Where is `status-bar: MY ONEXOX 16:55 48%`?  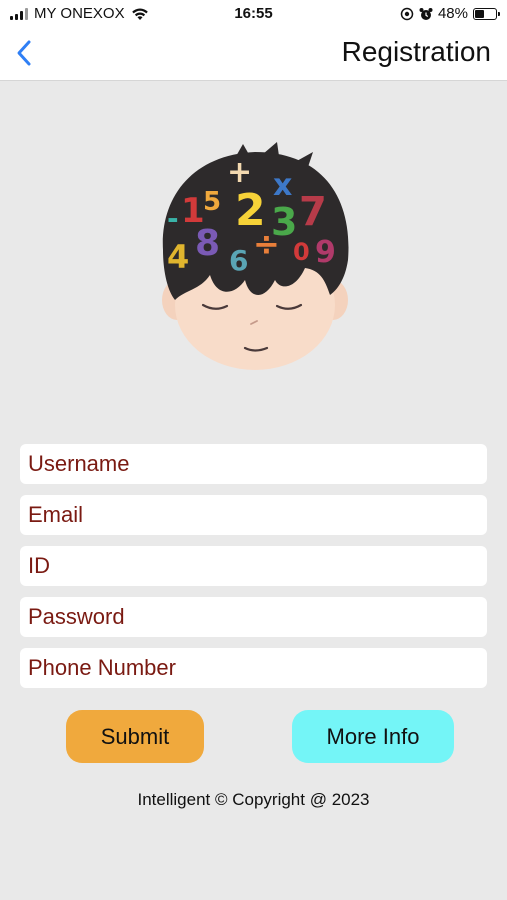
status-bar: MY ONEXOX 16:55 48% is located at coordinates (253, 14).